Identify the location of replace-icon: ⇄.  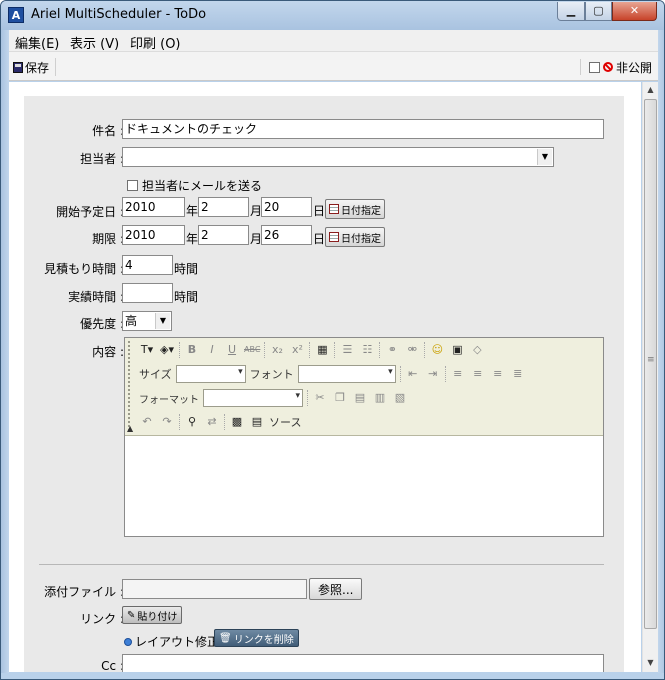
(212, 422).